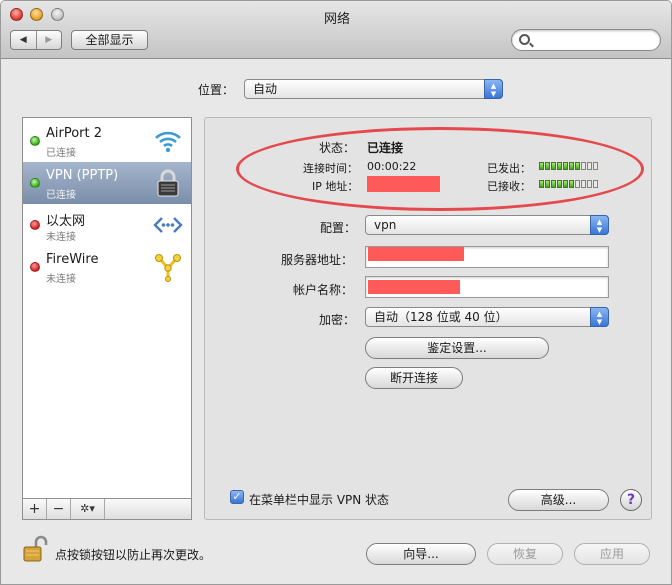  Describe the element at coordinates (487, 225) in the screenshot. I see `configuration-popup: vpn ▲ ▼` at that location.